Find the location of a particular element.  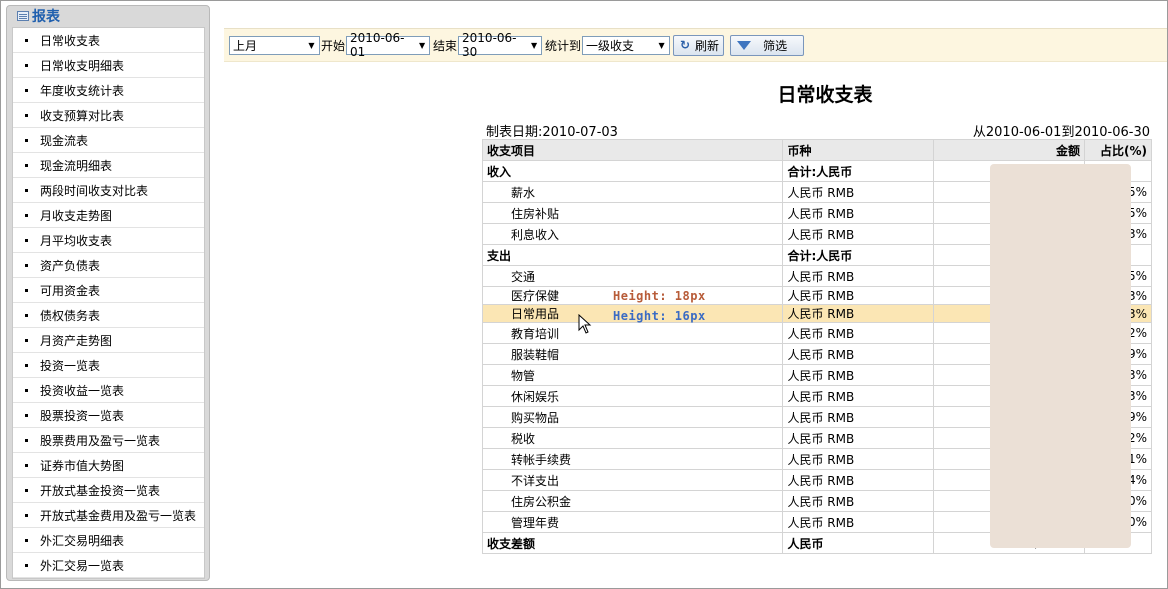

sidebar-item: 证券市值大势图 is located at coordinates (108, 465).